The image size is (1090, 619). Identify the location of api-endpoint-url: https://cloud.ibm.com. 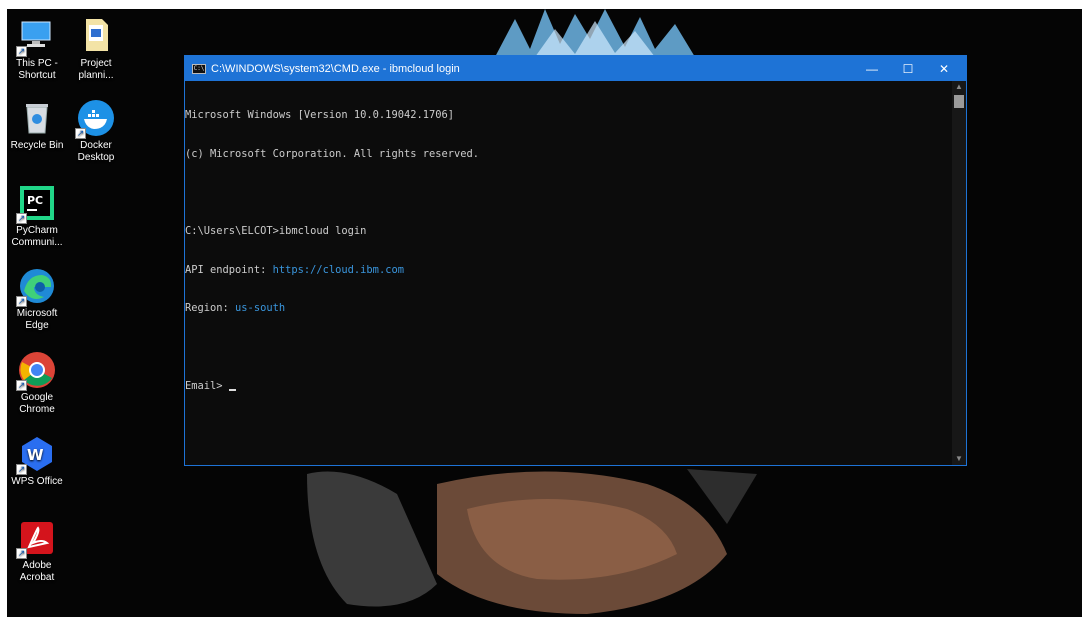
(338, 269).